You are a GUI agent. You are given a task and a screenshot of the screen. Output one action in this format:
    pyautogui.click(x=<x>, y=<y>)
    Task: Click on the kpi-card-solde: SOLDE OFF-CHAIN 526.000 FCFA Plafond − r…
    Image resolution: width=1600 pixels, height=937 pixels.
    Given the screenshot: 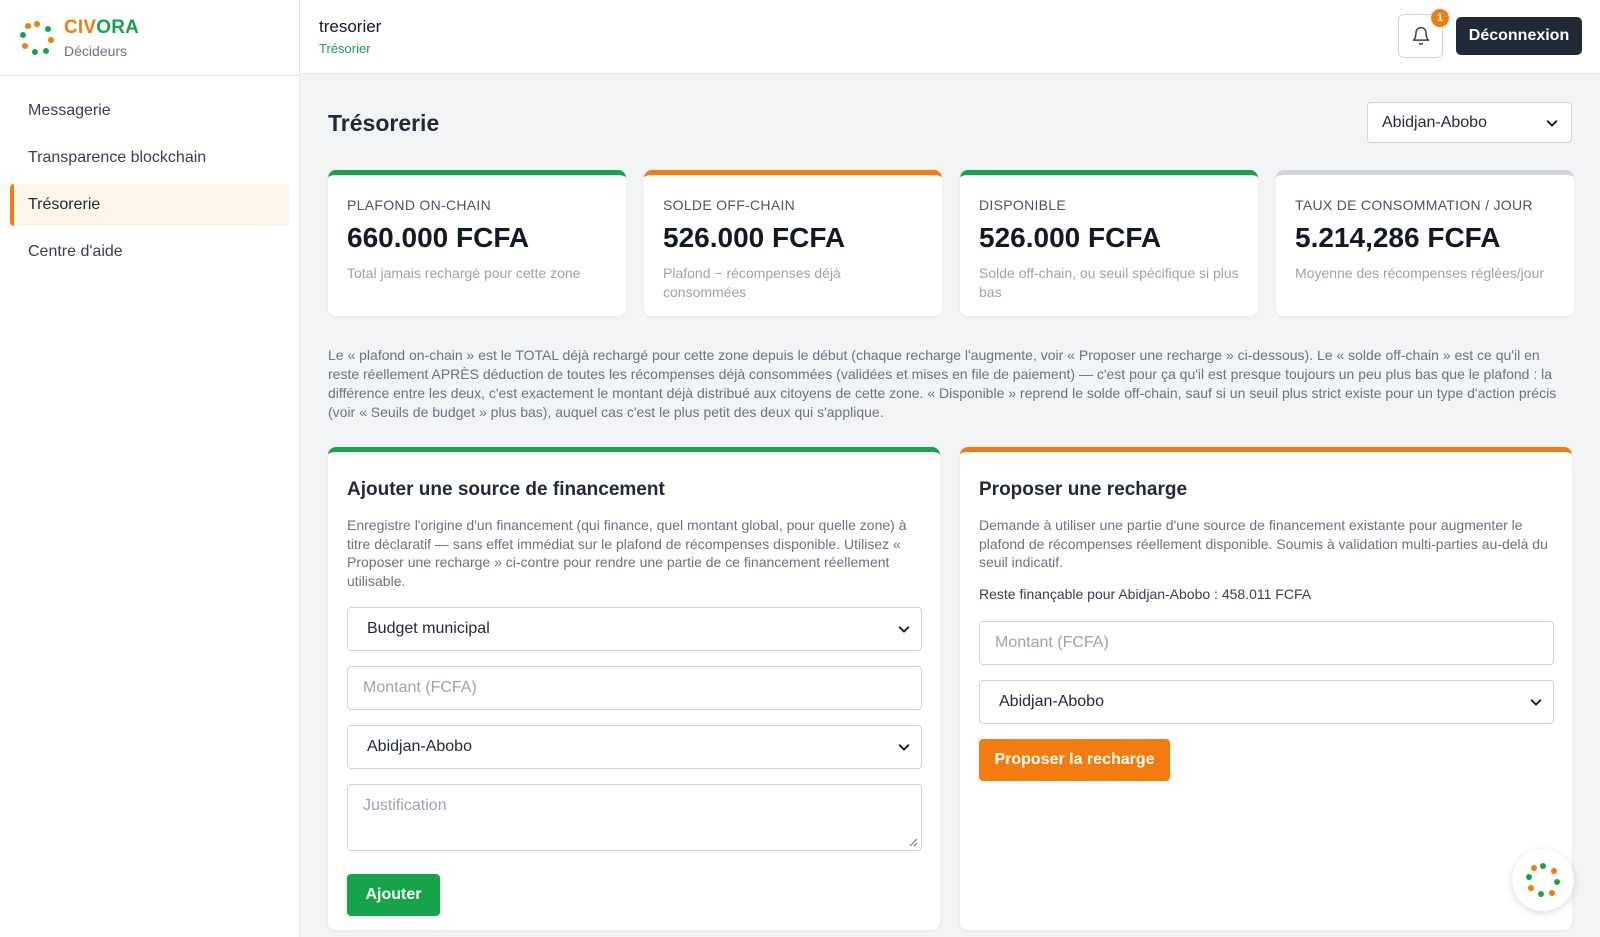 What is the action you would take?
    pyautogui.click(x=793, y=243)
    